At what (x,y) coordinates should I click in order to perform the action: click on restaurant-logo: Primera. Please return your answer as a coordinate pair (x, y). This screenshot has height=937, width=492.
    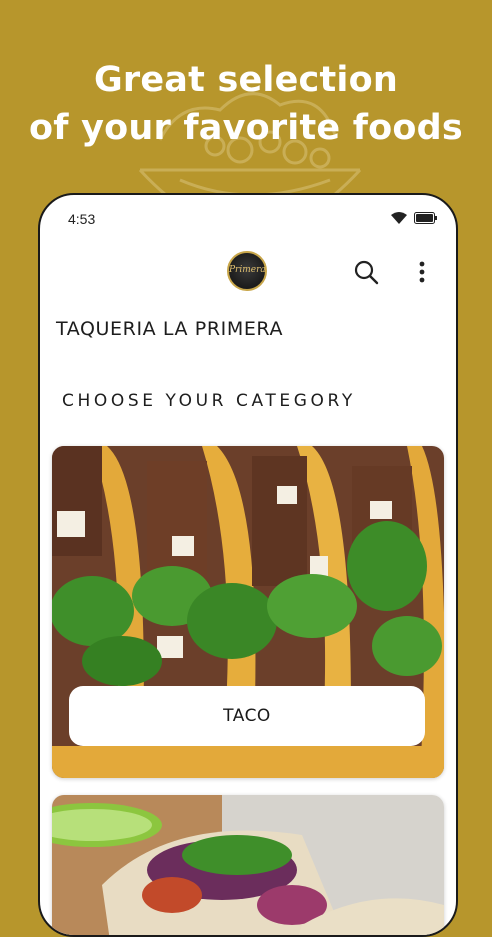
    Looking at the image, I should click on (247, 271).